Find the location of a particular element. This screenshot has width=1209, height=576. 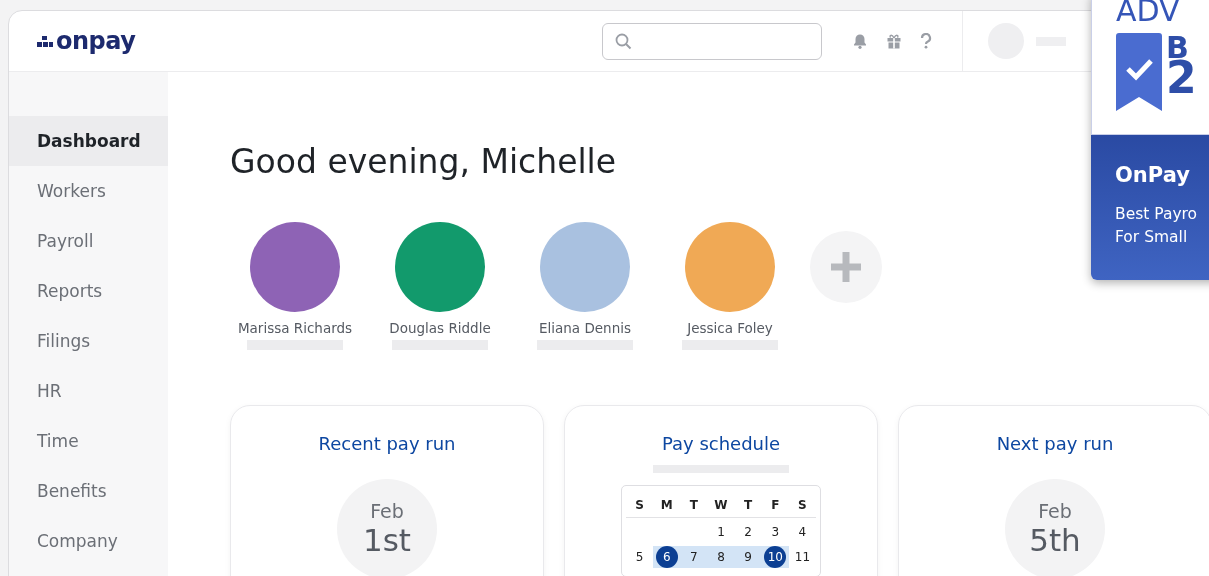

person-name: Douglas Riddle is located at coordinates (440, 328).